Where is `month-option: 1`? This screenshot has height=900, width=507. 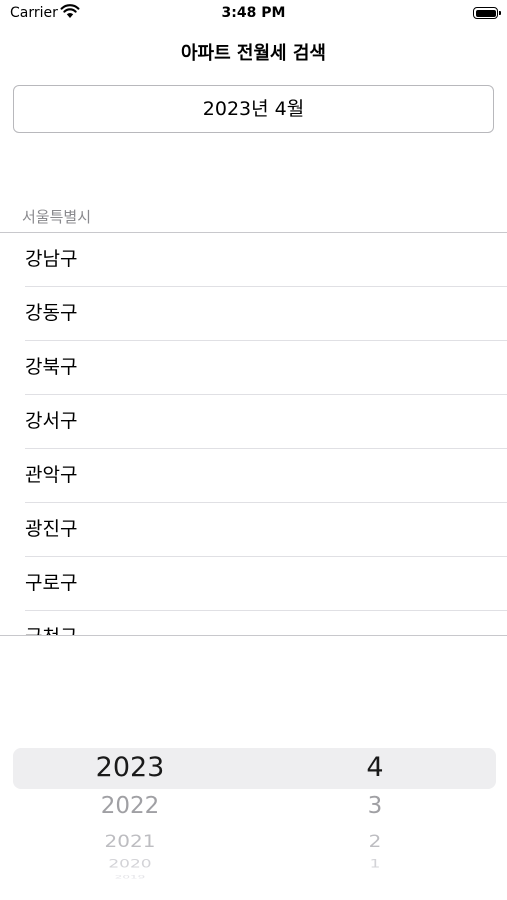 month-option: 1 is located at coordinates (375, 864).